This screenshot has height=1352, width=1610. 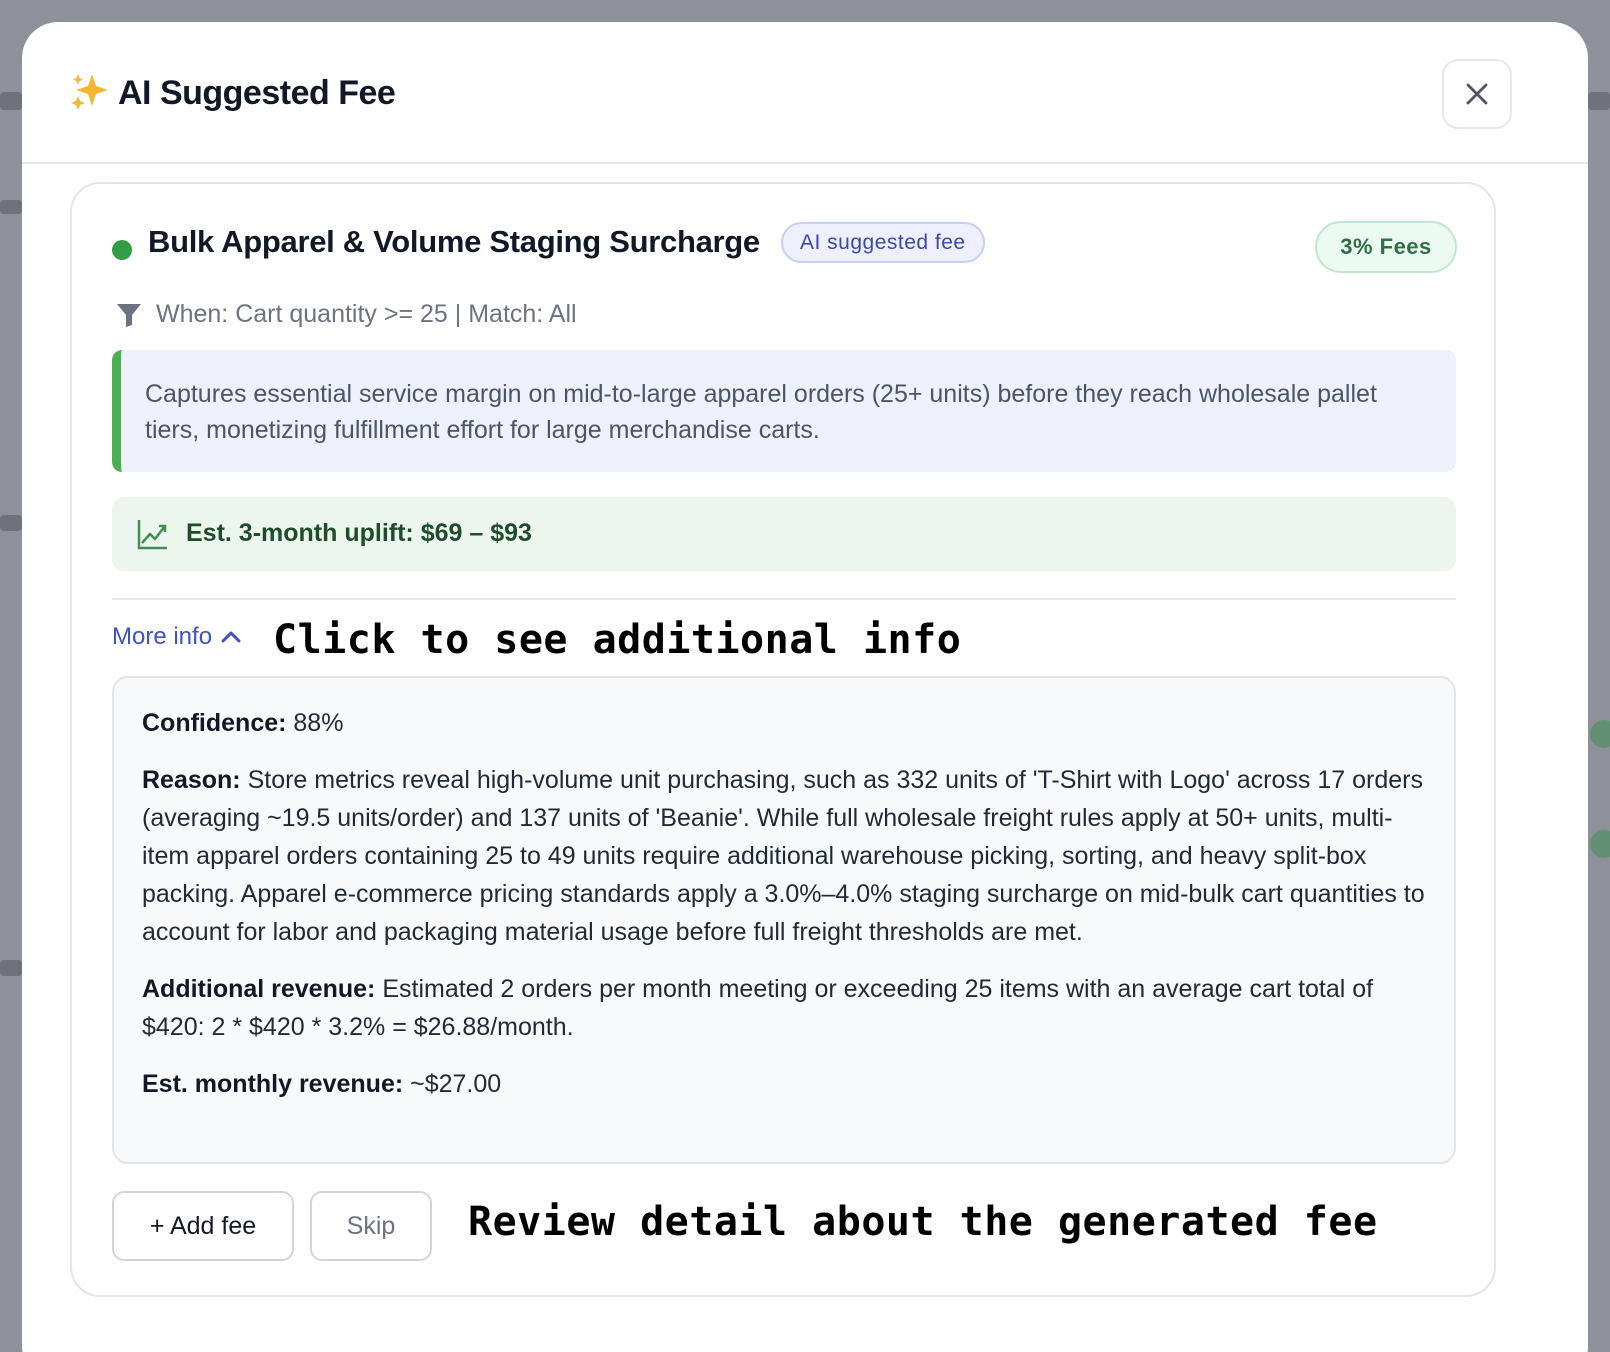 I want to click on confidence-label: Confidence:, so click(x=214, y=723).